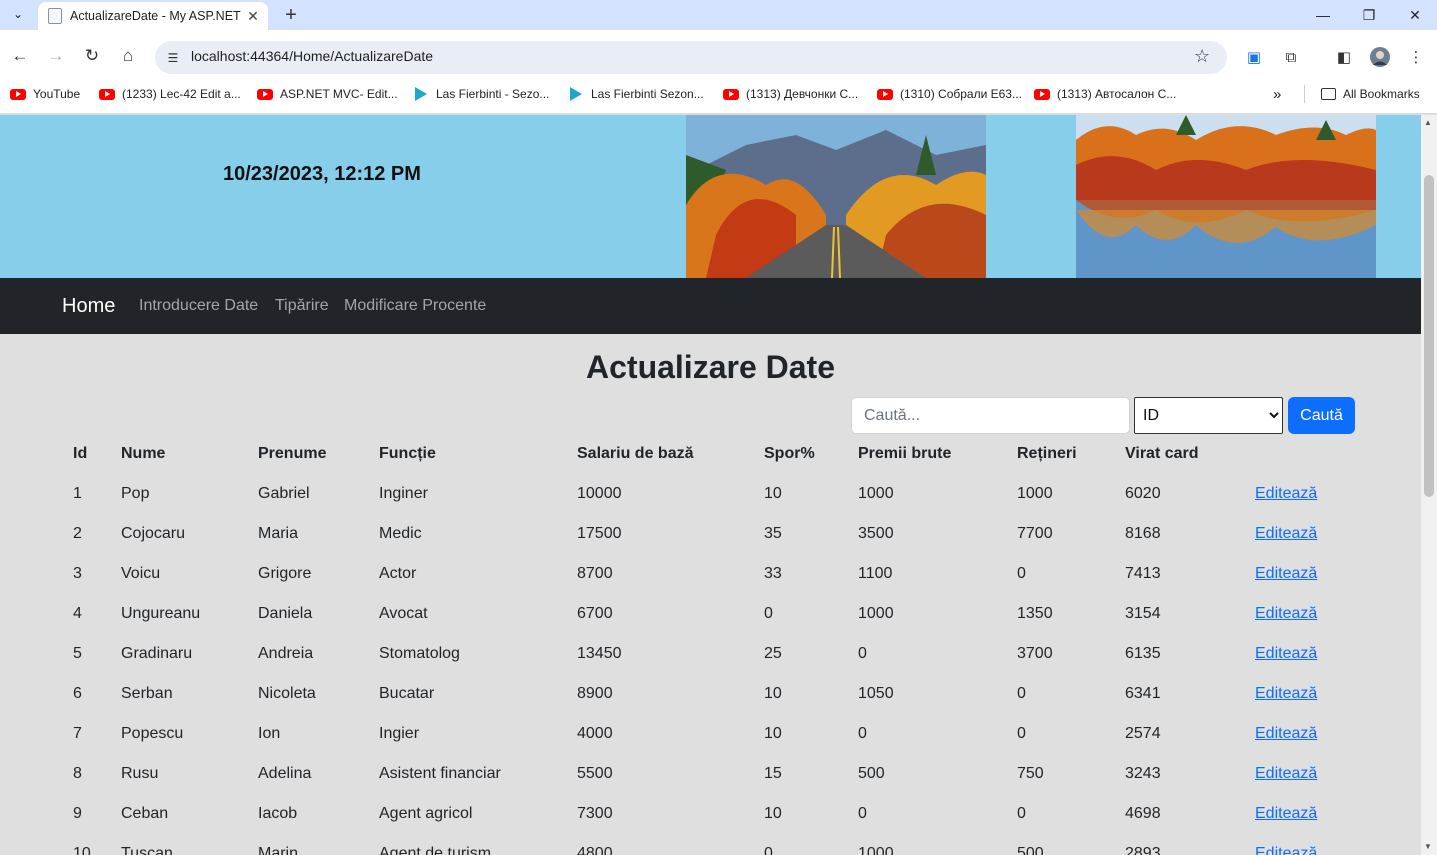 This screenshot has height=855, width=1437. I want to click on search-field-select: ID, so click(1208, 415).